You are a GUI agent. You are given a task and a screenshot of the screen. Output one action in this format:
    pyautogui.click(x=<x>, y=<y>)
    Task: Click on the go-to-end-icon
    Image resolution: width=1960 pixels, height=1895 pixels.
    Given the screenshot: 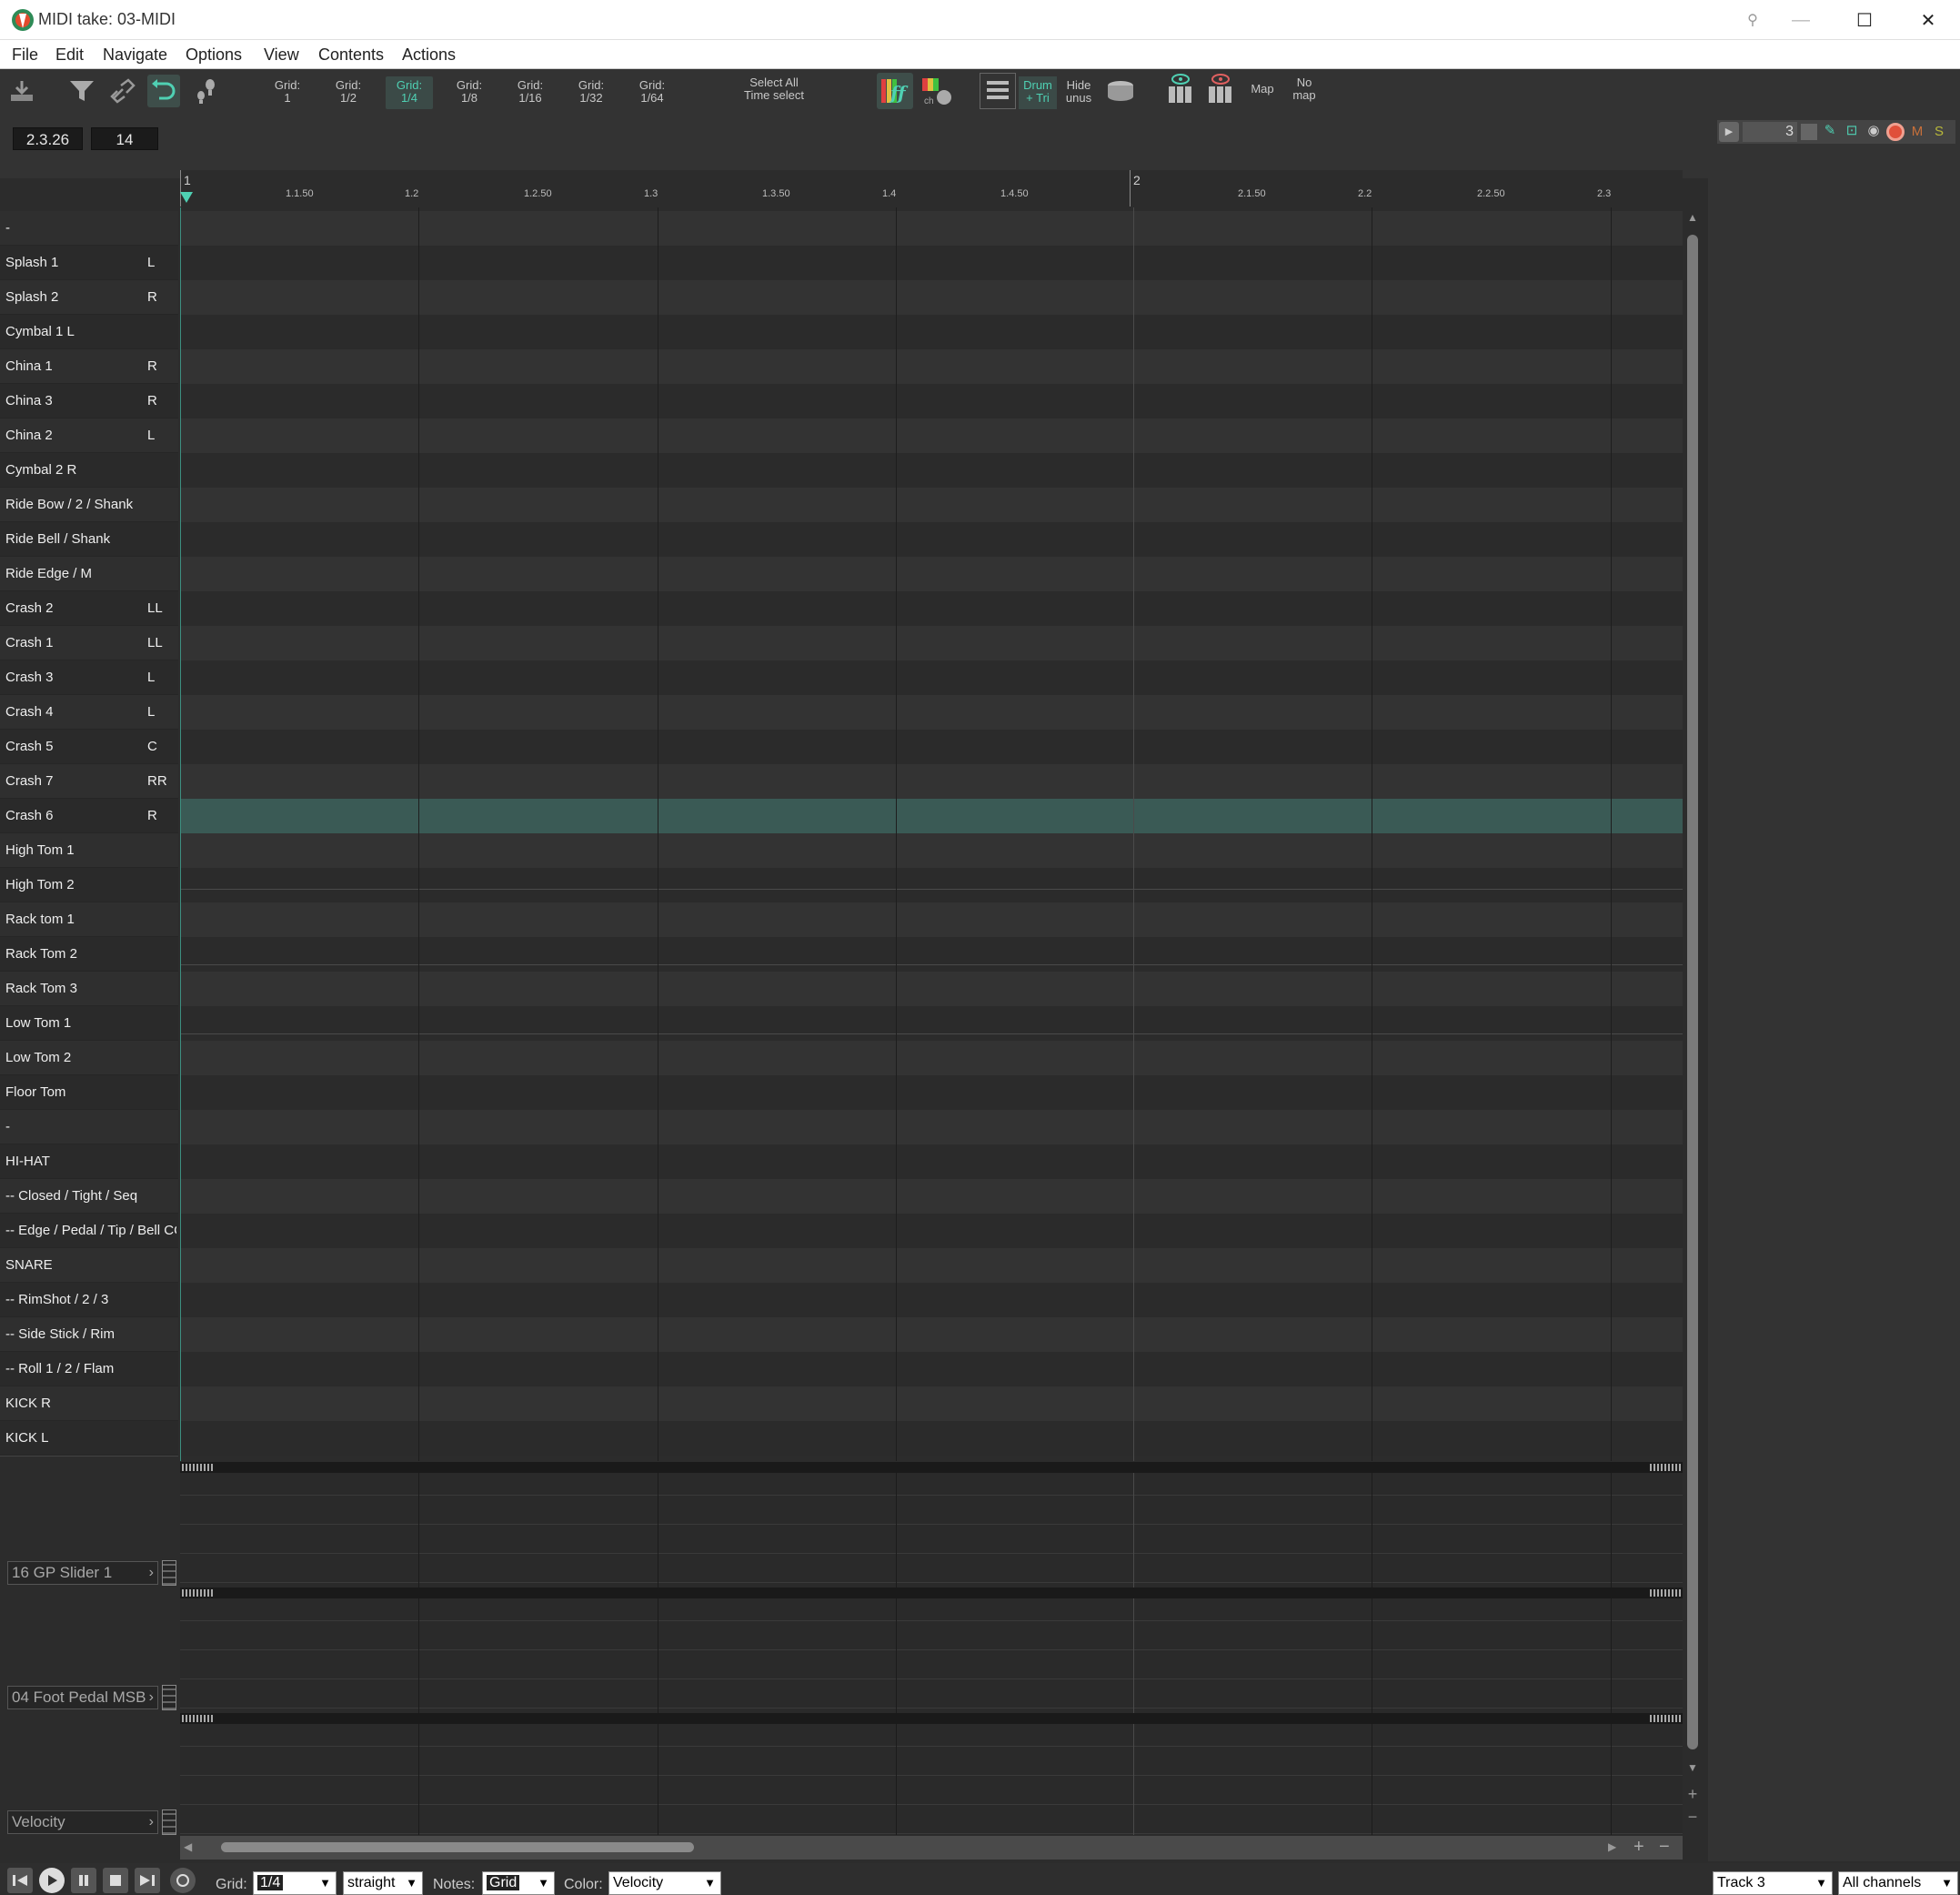 What is the action you would take?
    pyautogui.click(x=147, y=1880)
    